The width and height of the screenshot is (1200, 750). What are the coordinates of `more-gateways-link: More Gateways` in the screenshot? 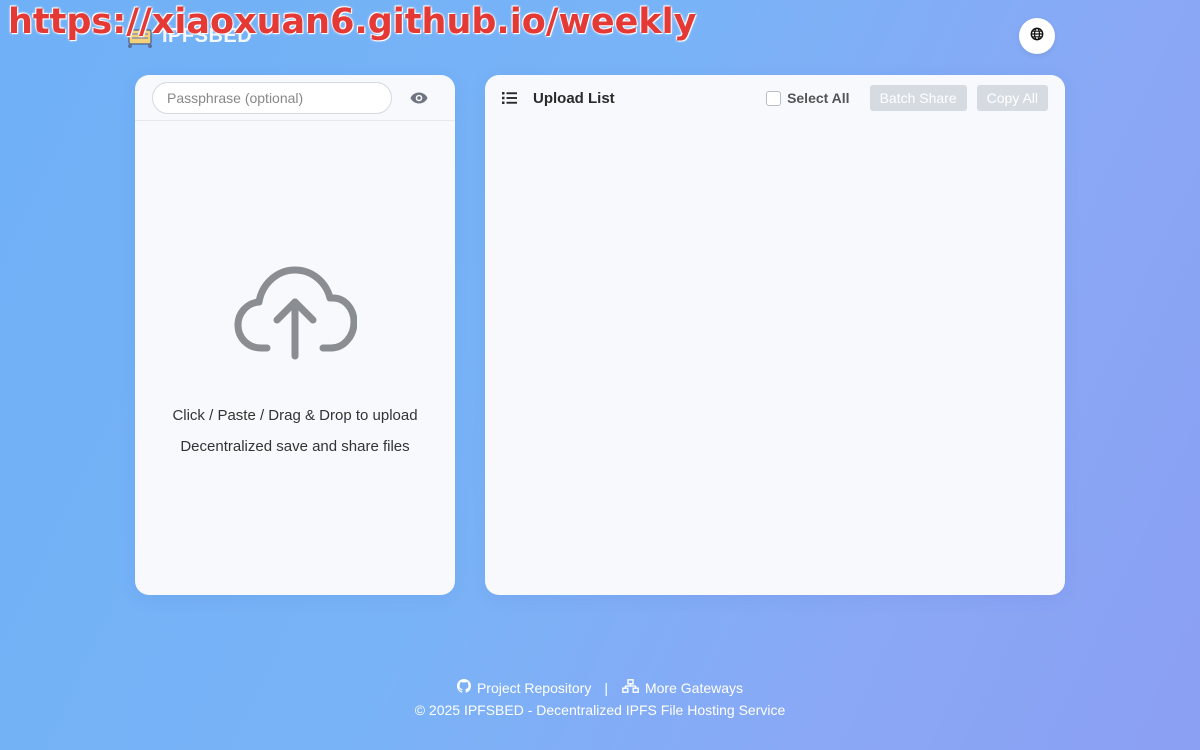 It's located at (682, 687).